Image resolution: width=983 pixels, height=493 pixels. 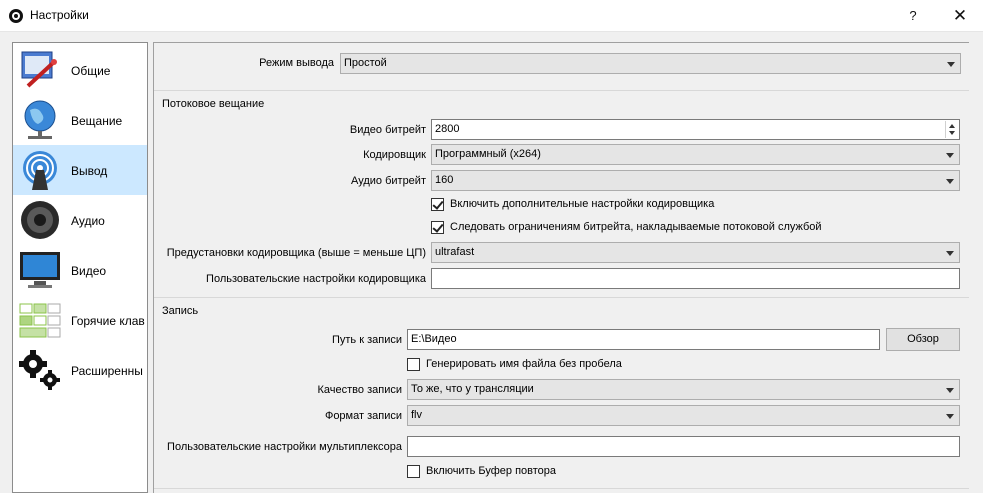 I want to click on browse-button: Обзор, so click(x=923, y=339).